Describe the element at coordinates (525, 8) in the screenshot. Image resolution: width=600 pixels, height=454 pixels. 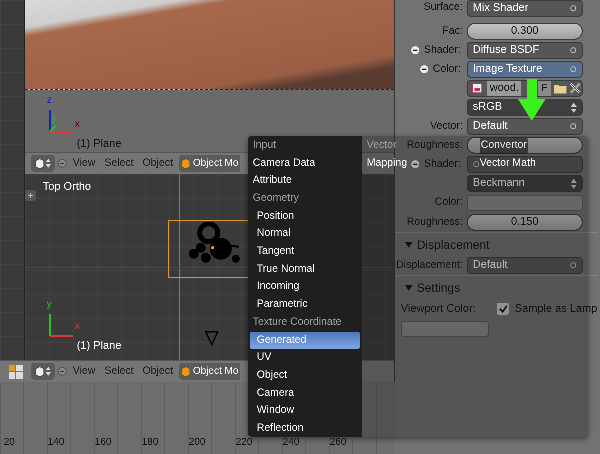
I see `shader-dropdown: Mix Shader` at that location.